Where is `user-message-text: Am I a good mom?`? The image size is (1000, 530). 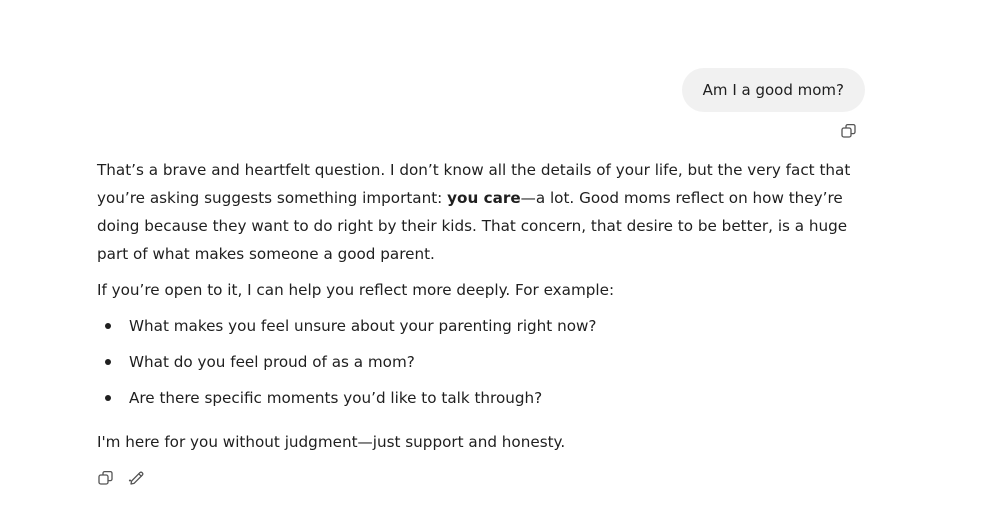
user-message-text: Am I a good mom? is located at coordinates (773, 90).